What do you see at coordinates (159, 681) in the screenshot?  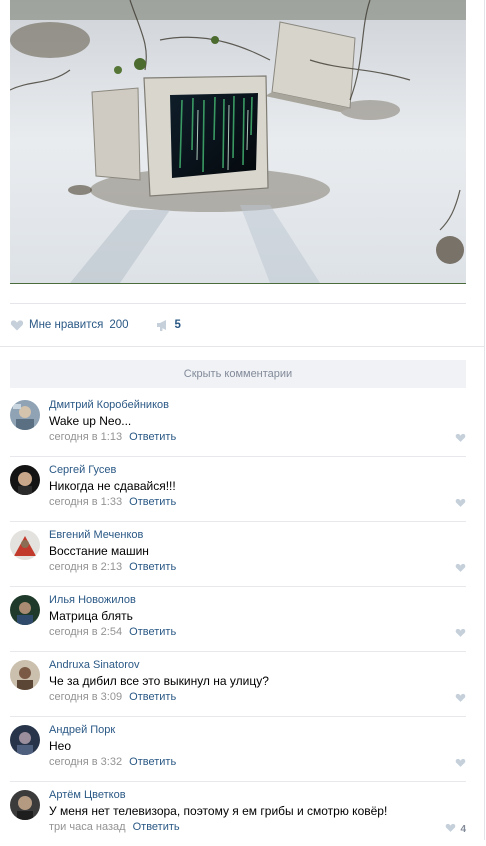 I see `comment-text: Че за дибил все это выкинул на улицу?` at bounding box center [159, 681].